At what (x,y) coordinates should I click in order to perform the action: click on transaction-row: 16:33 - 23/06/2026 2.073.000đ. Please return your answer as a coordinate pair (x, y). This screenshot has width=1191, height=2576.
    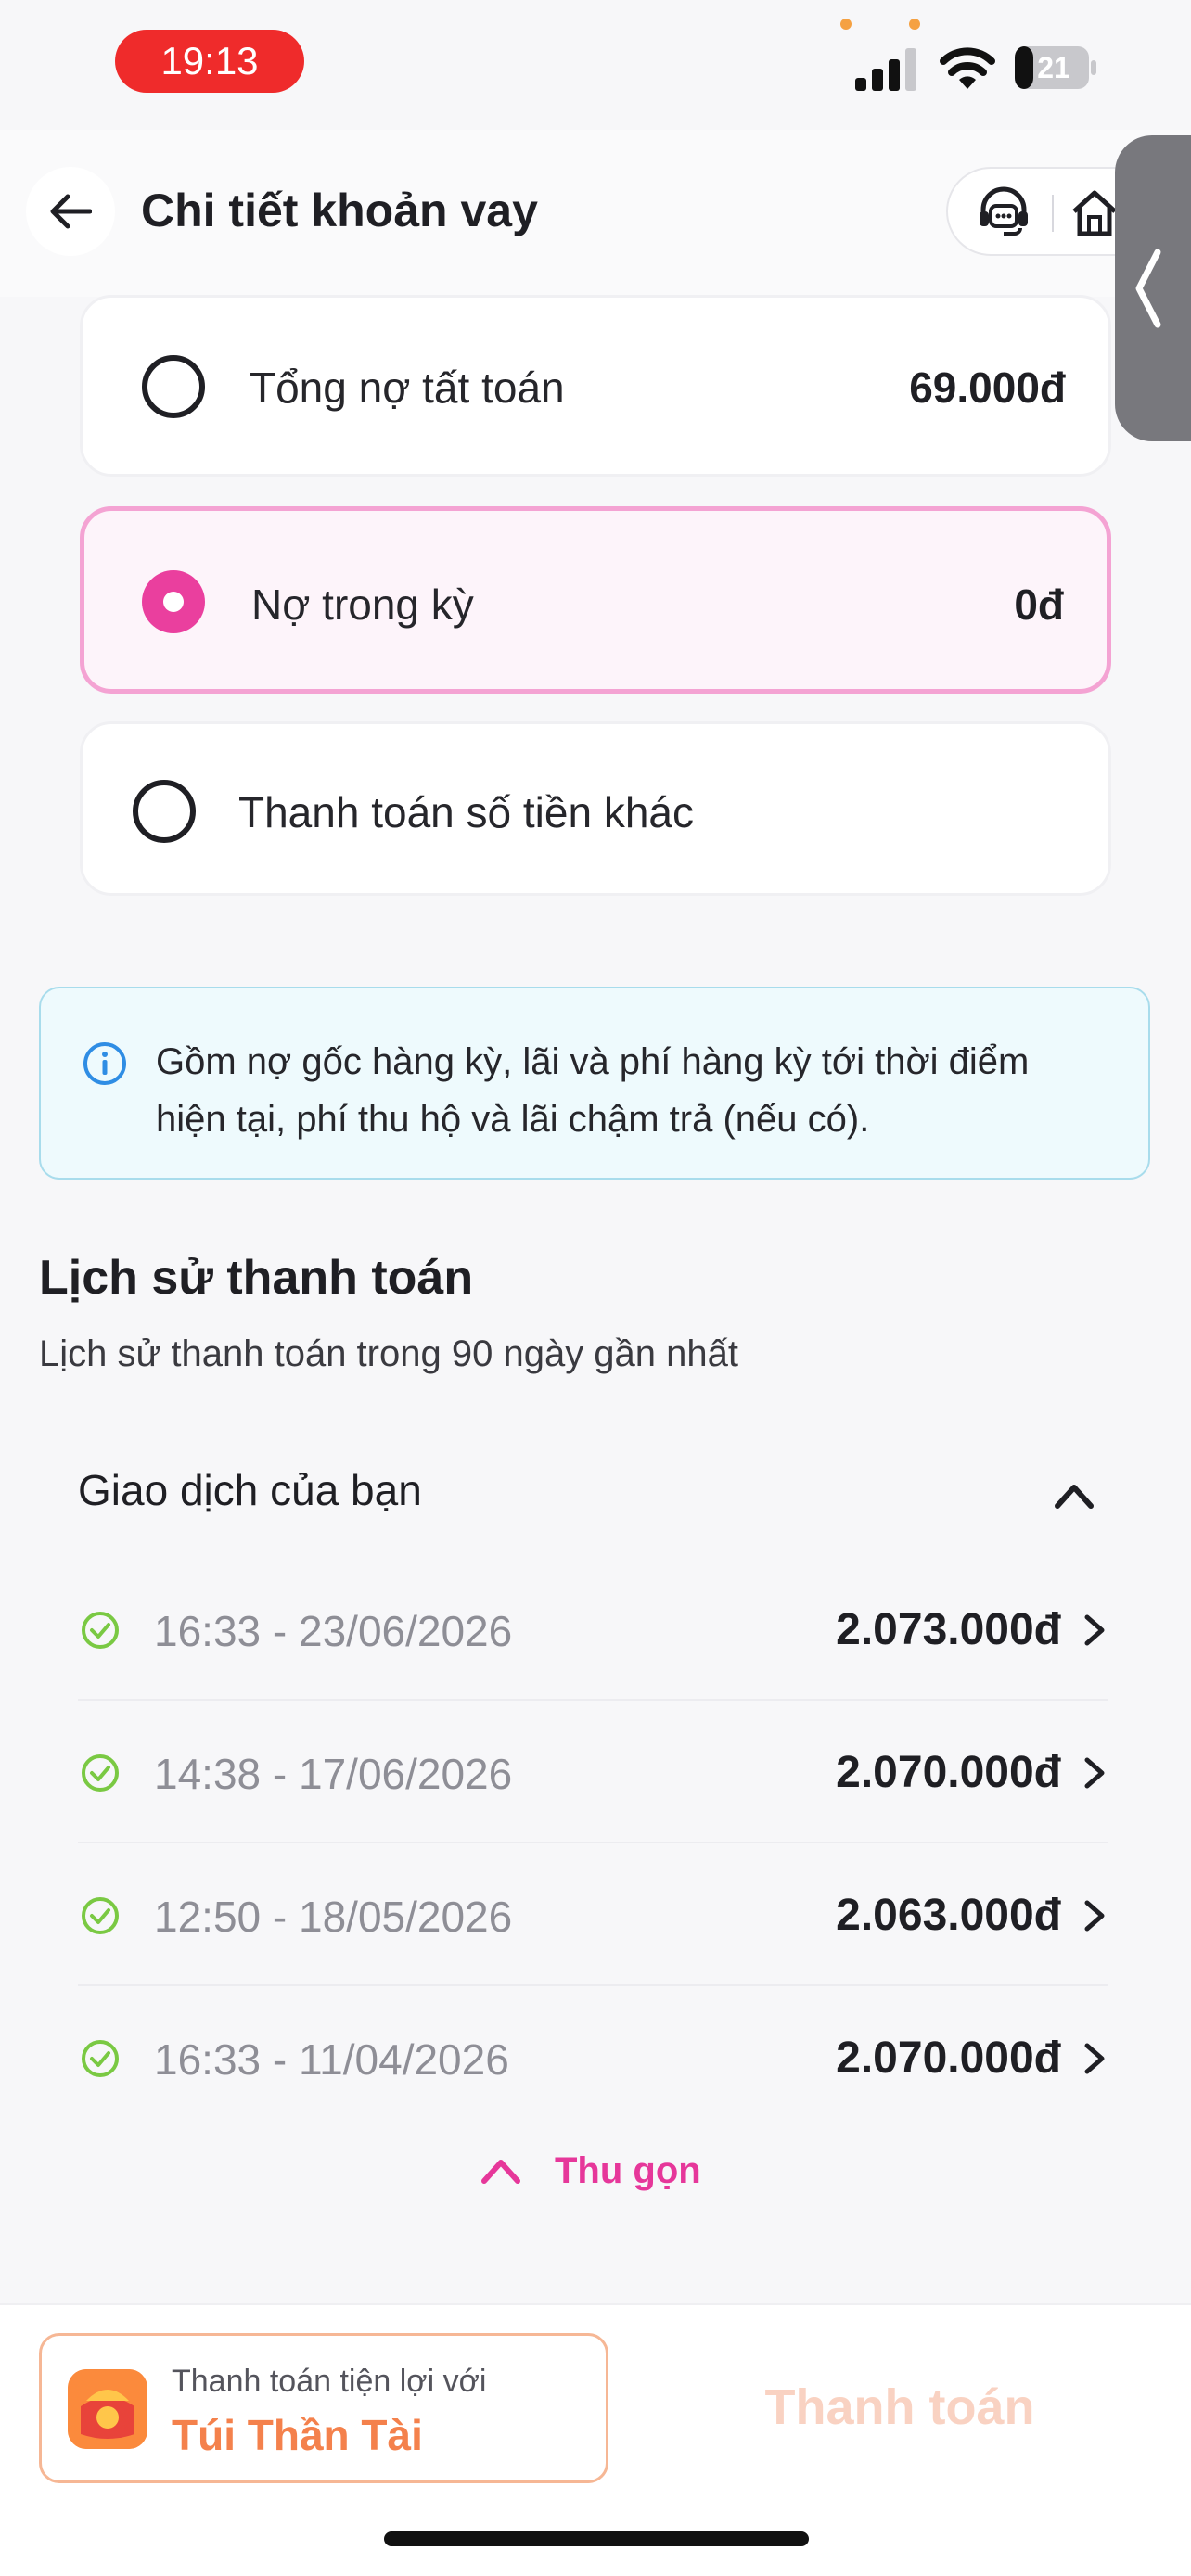
    Looking at the image, I should click on (593, 1629).